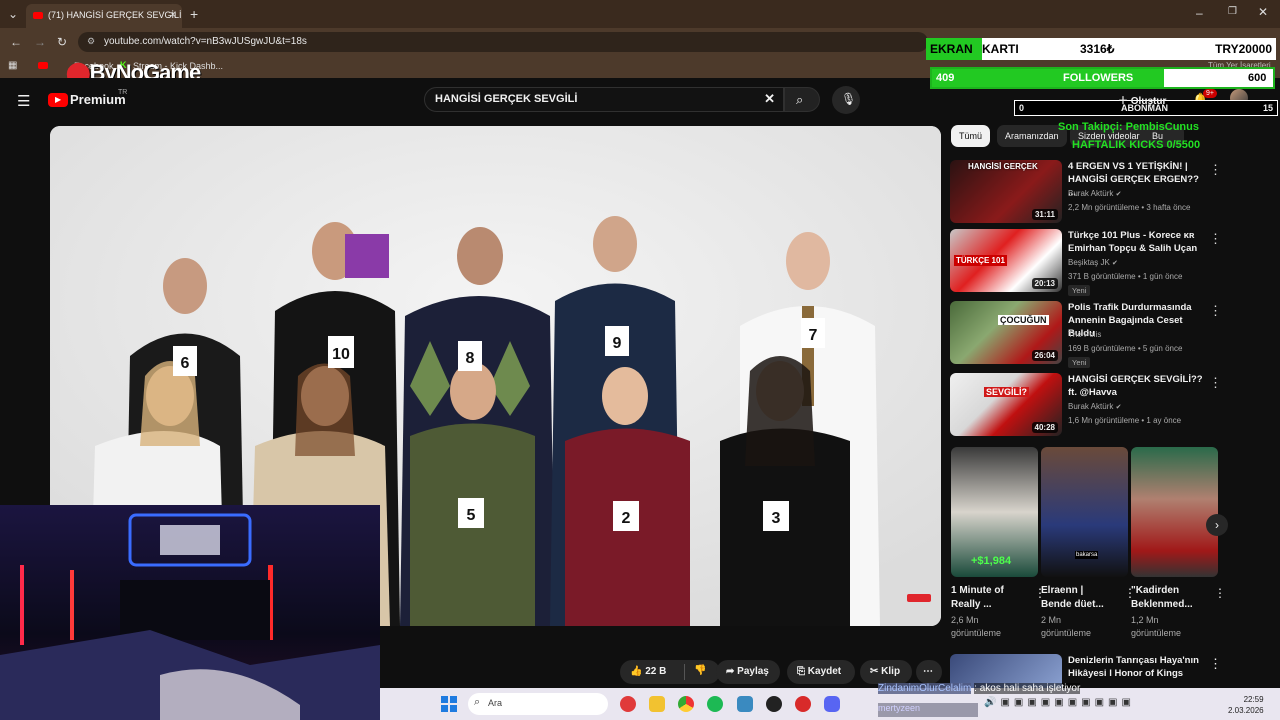 The height and width of the screenshot is (720, 1280). What do you see at coordinates (1006, 191) in the screenshot?
I see `video-thumbnail: HANGİSİ GERÇEK 31:11` at bounding box center [1006, 191].